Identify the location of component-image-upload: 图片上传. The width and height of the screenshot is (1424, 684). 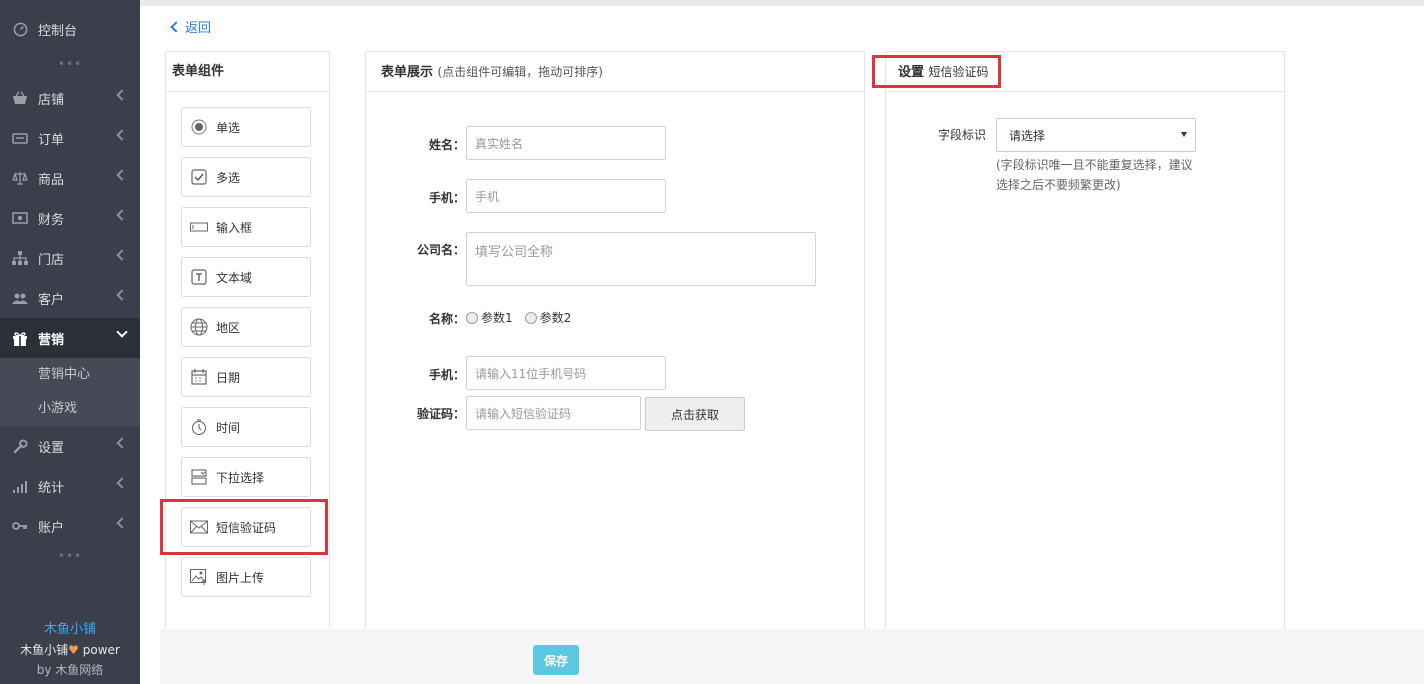
(246, 577).